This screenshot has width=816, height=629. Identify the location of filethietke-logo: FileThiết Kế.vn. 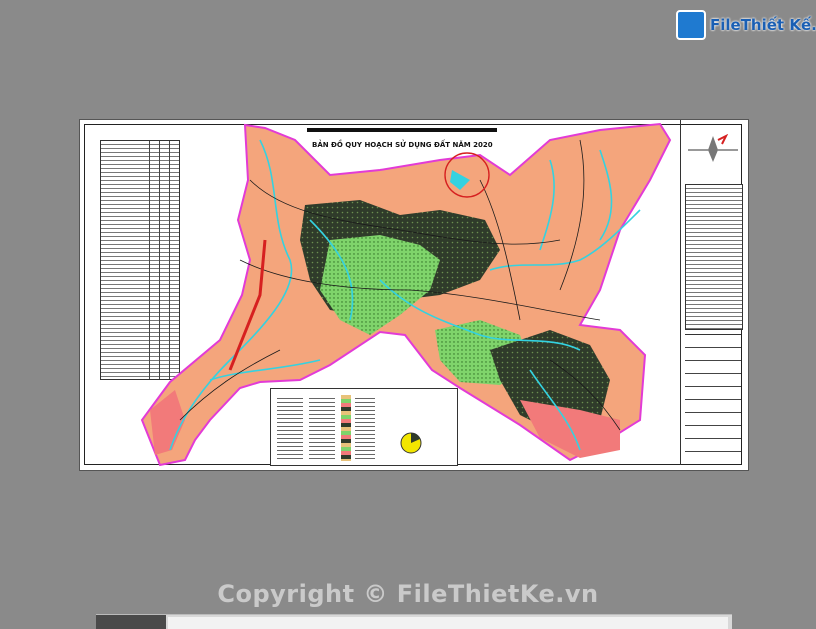
(746, 26).